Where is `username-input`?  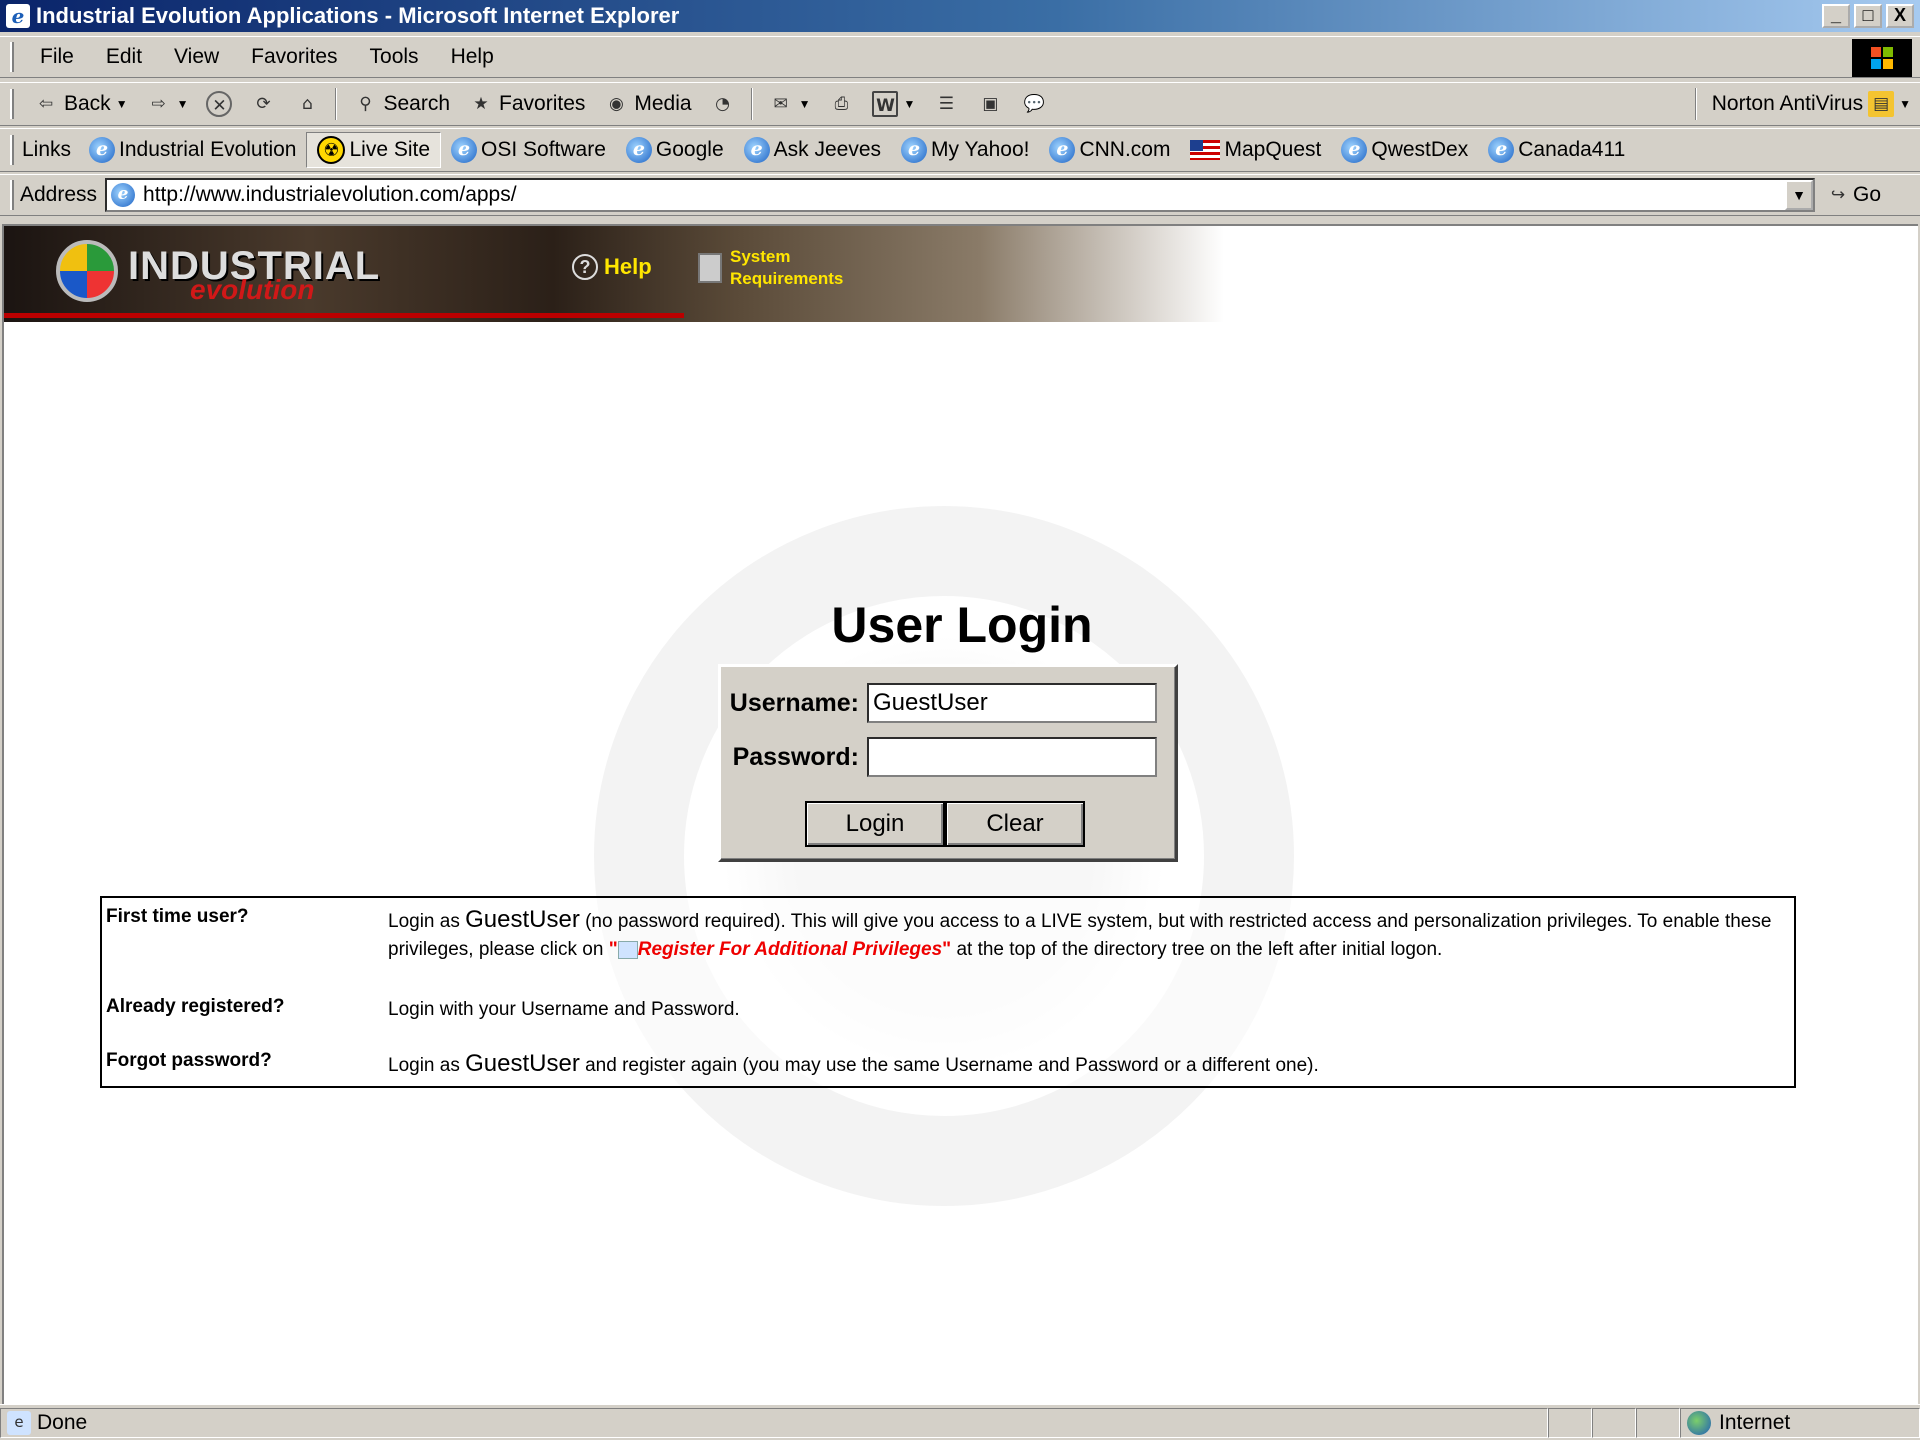 username-input is located at coordinates (1012, 703).